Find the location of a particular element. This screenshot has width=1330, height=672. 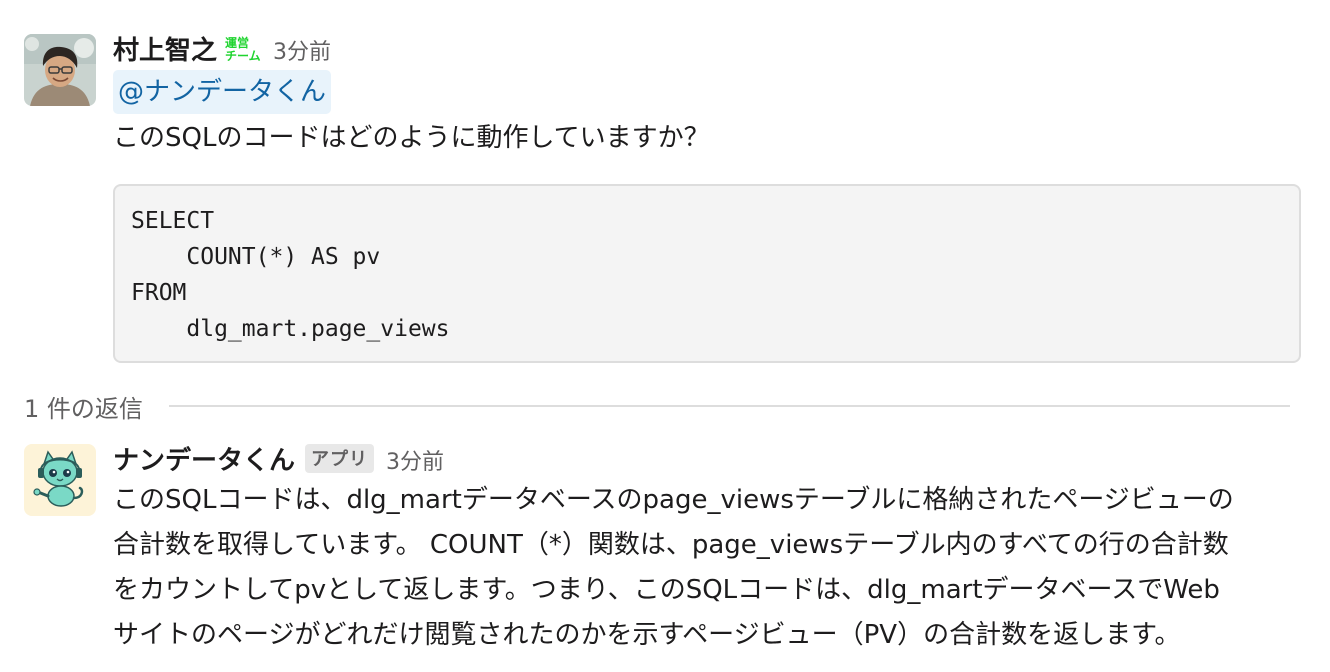

user-avatar is located at coordinates (60, 70).